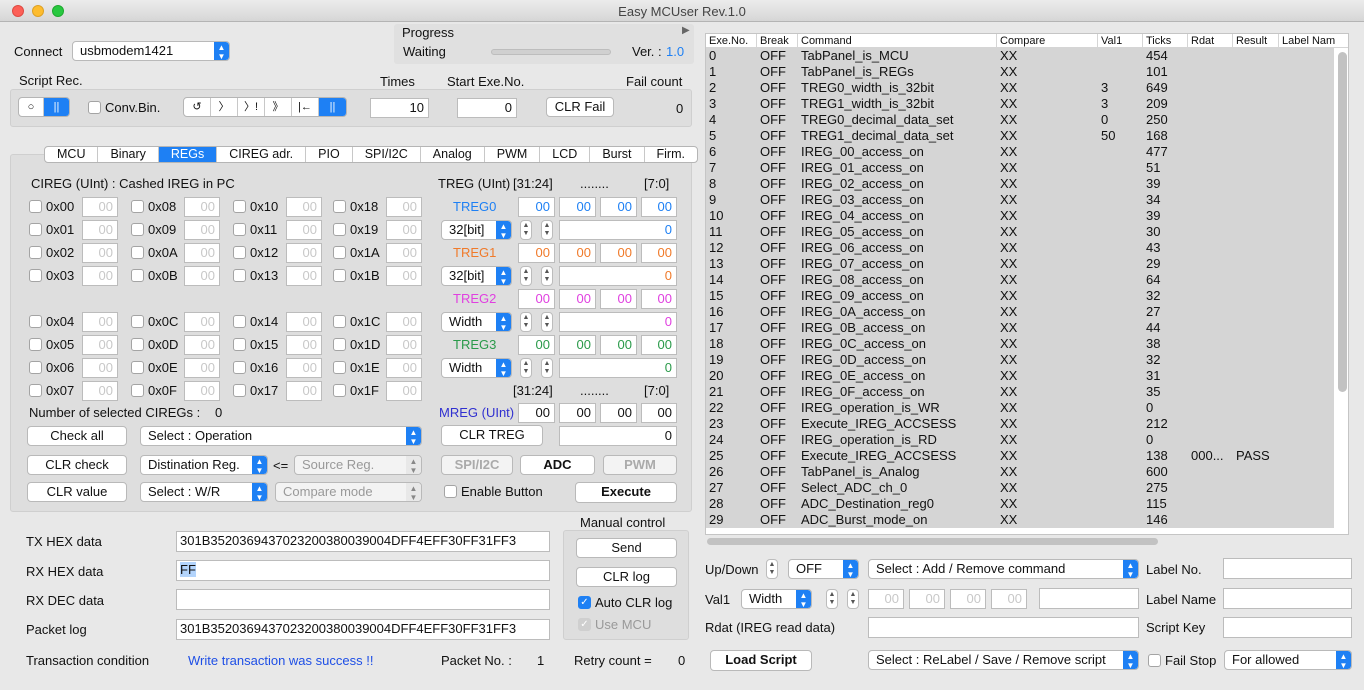 The image size is (1364, 690). Describe the element at coordinates (513, 154) in the screenshot. I see `tab-pwm: PWM` at that location.